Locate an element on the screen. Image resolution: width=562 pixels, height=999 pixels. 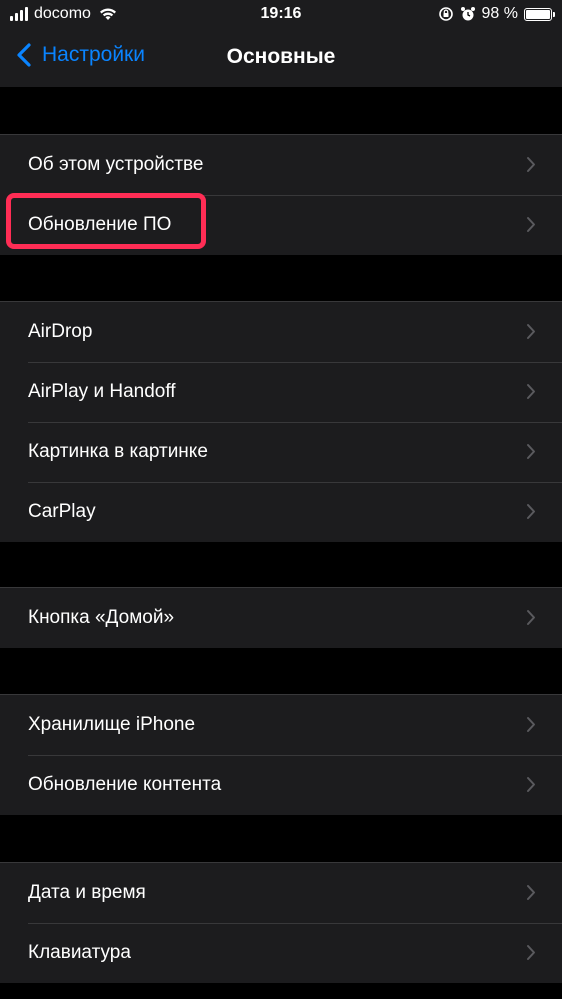
settings-group: Кнопка «Домой» is located at coordinates (281, 617).